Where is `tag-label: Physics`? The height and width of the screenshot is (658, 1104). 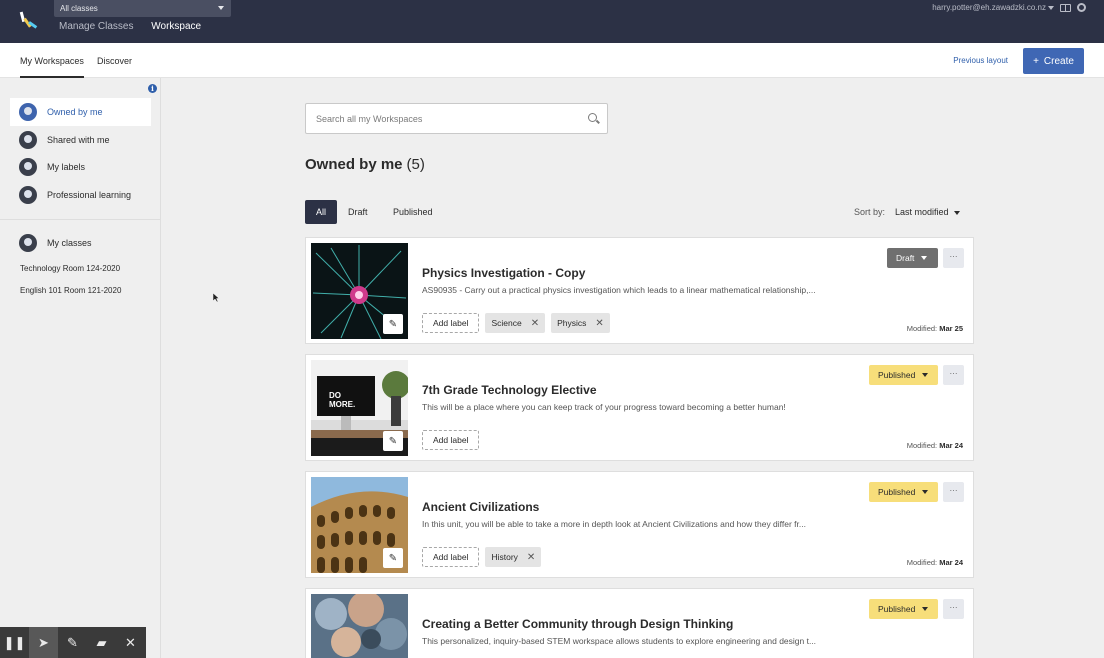
tag-label: Physics is located at coordinates (572, 323).